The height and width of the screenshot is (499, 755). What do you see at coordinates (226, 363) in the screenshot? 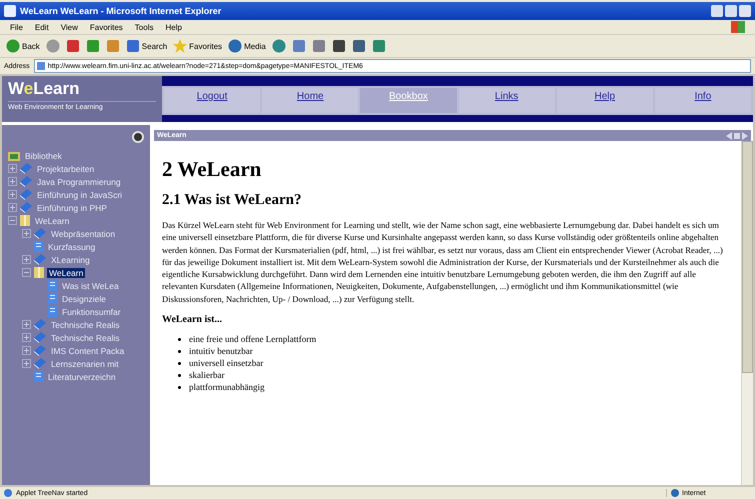
I see `list-item: universell einsetzbar` at bounding box center [226, 363].